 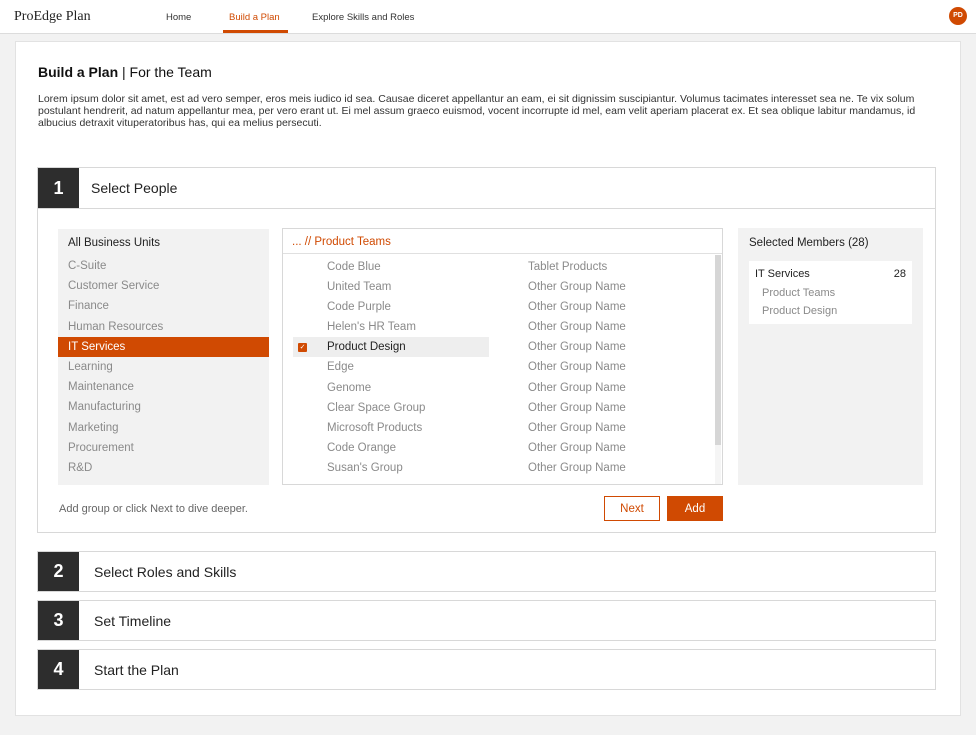 What do you see at coordinates (354, 267) in the screenshot?
I see `group-name: Code Blue` at bounding box center [354, 267].